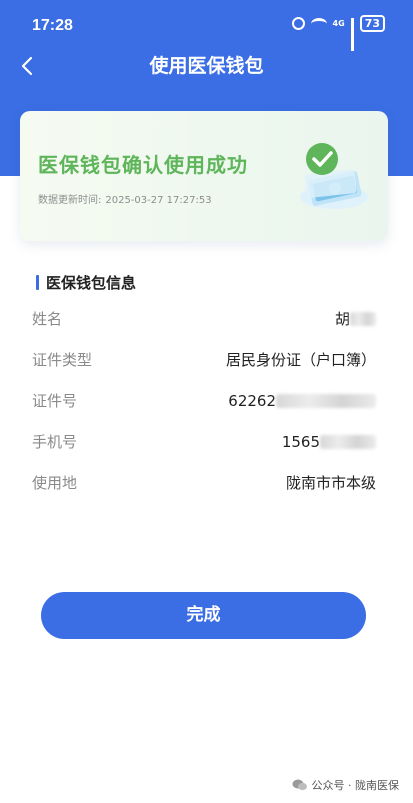  Describe the element at coordinates (55, 401) in the screenshot. I see `id-number-label: 证件号` at that location.